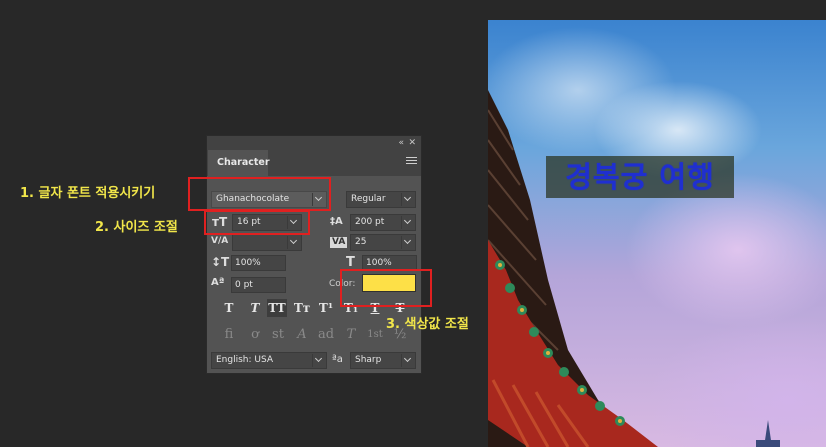  What do you see at coordinates (427, 324) in the screenshot?
I see `annotation-step3-label: 3. 색상값 조절` at bounding box center [427, 324].